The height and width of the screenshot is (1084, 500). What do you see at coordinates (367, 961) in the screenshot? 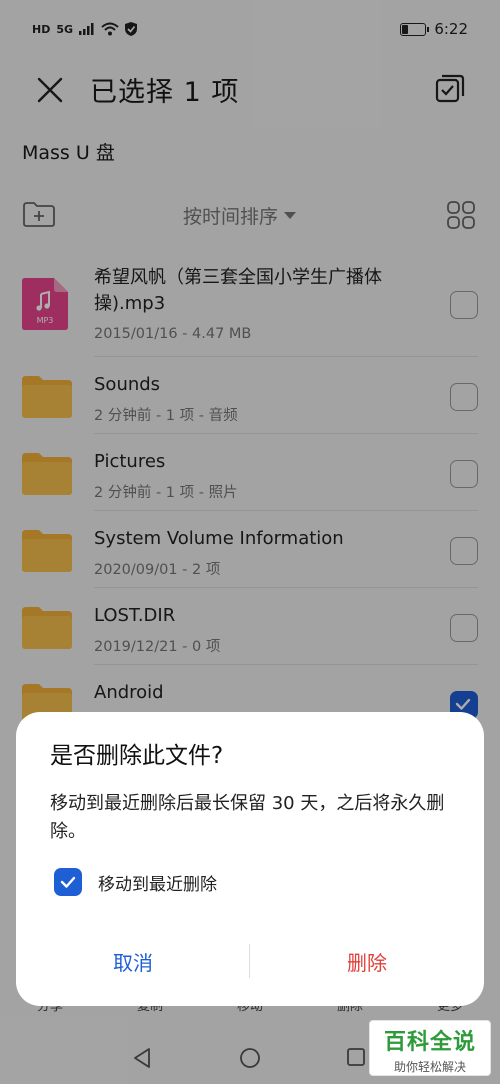
I see `delete-button: 删除` at bounding box center [367, 961].